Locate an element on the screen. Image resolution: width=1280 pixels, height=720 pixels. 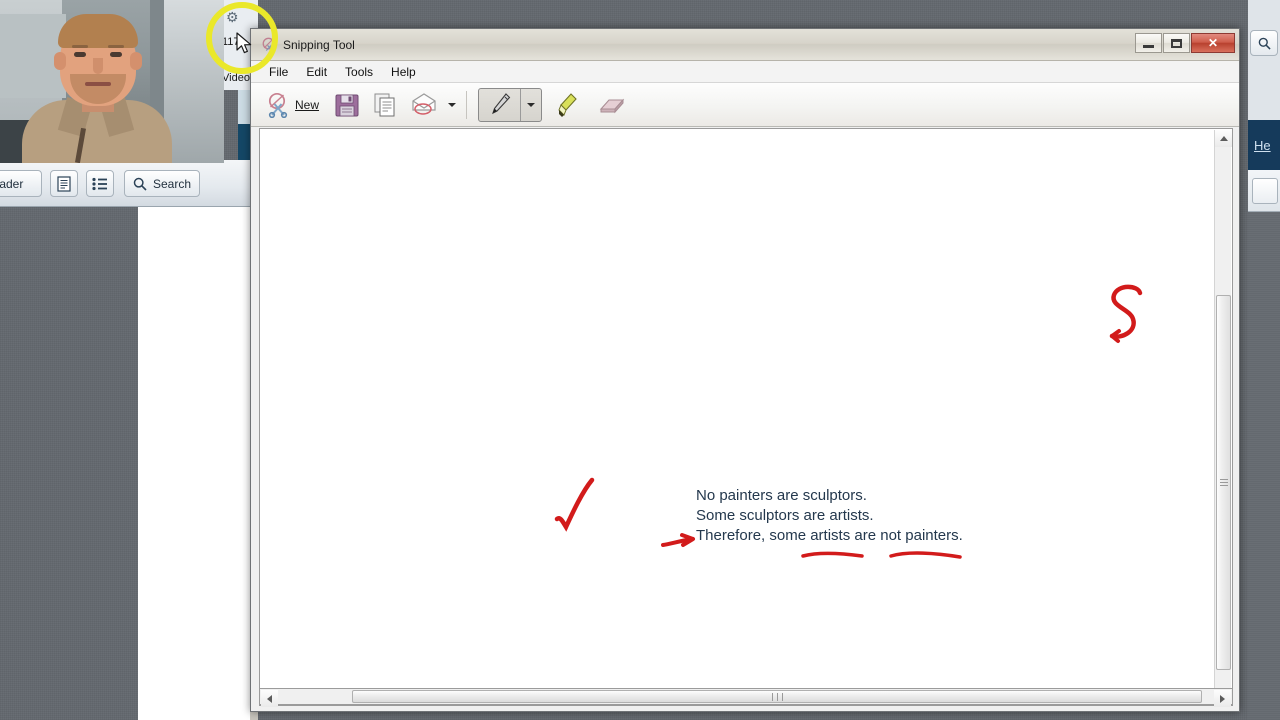
webcam-mouth is located at coordinates (98, 84).